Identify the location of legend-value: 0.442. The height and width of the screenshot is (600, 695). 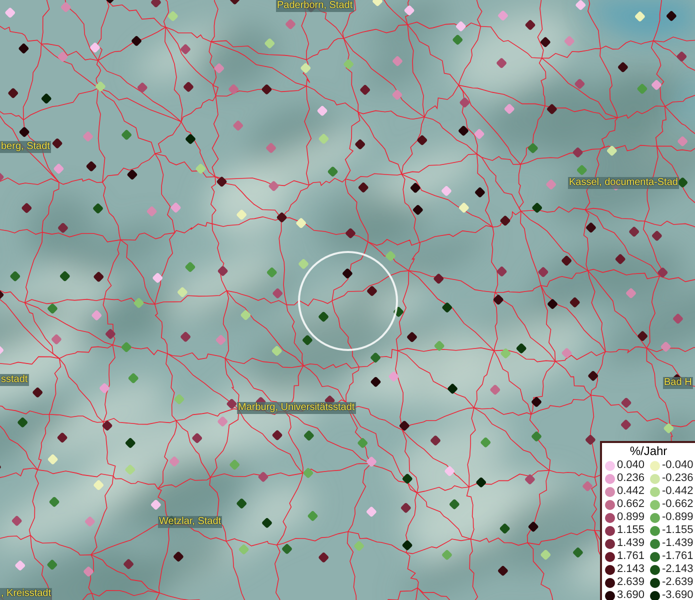
(631, 491).